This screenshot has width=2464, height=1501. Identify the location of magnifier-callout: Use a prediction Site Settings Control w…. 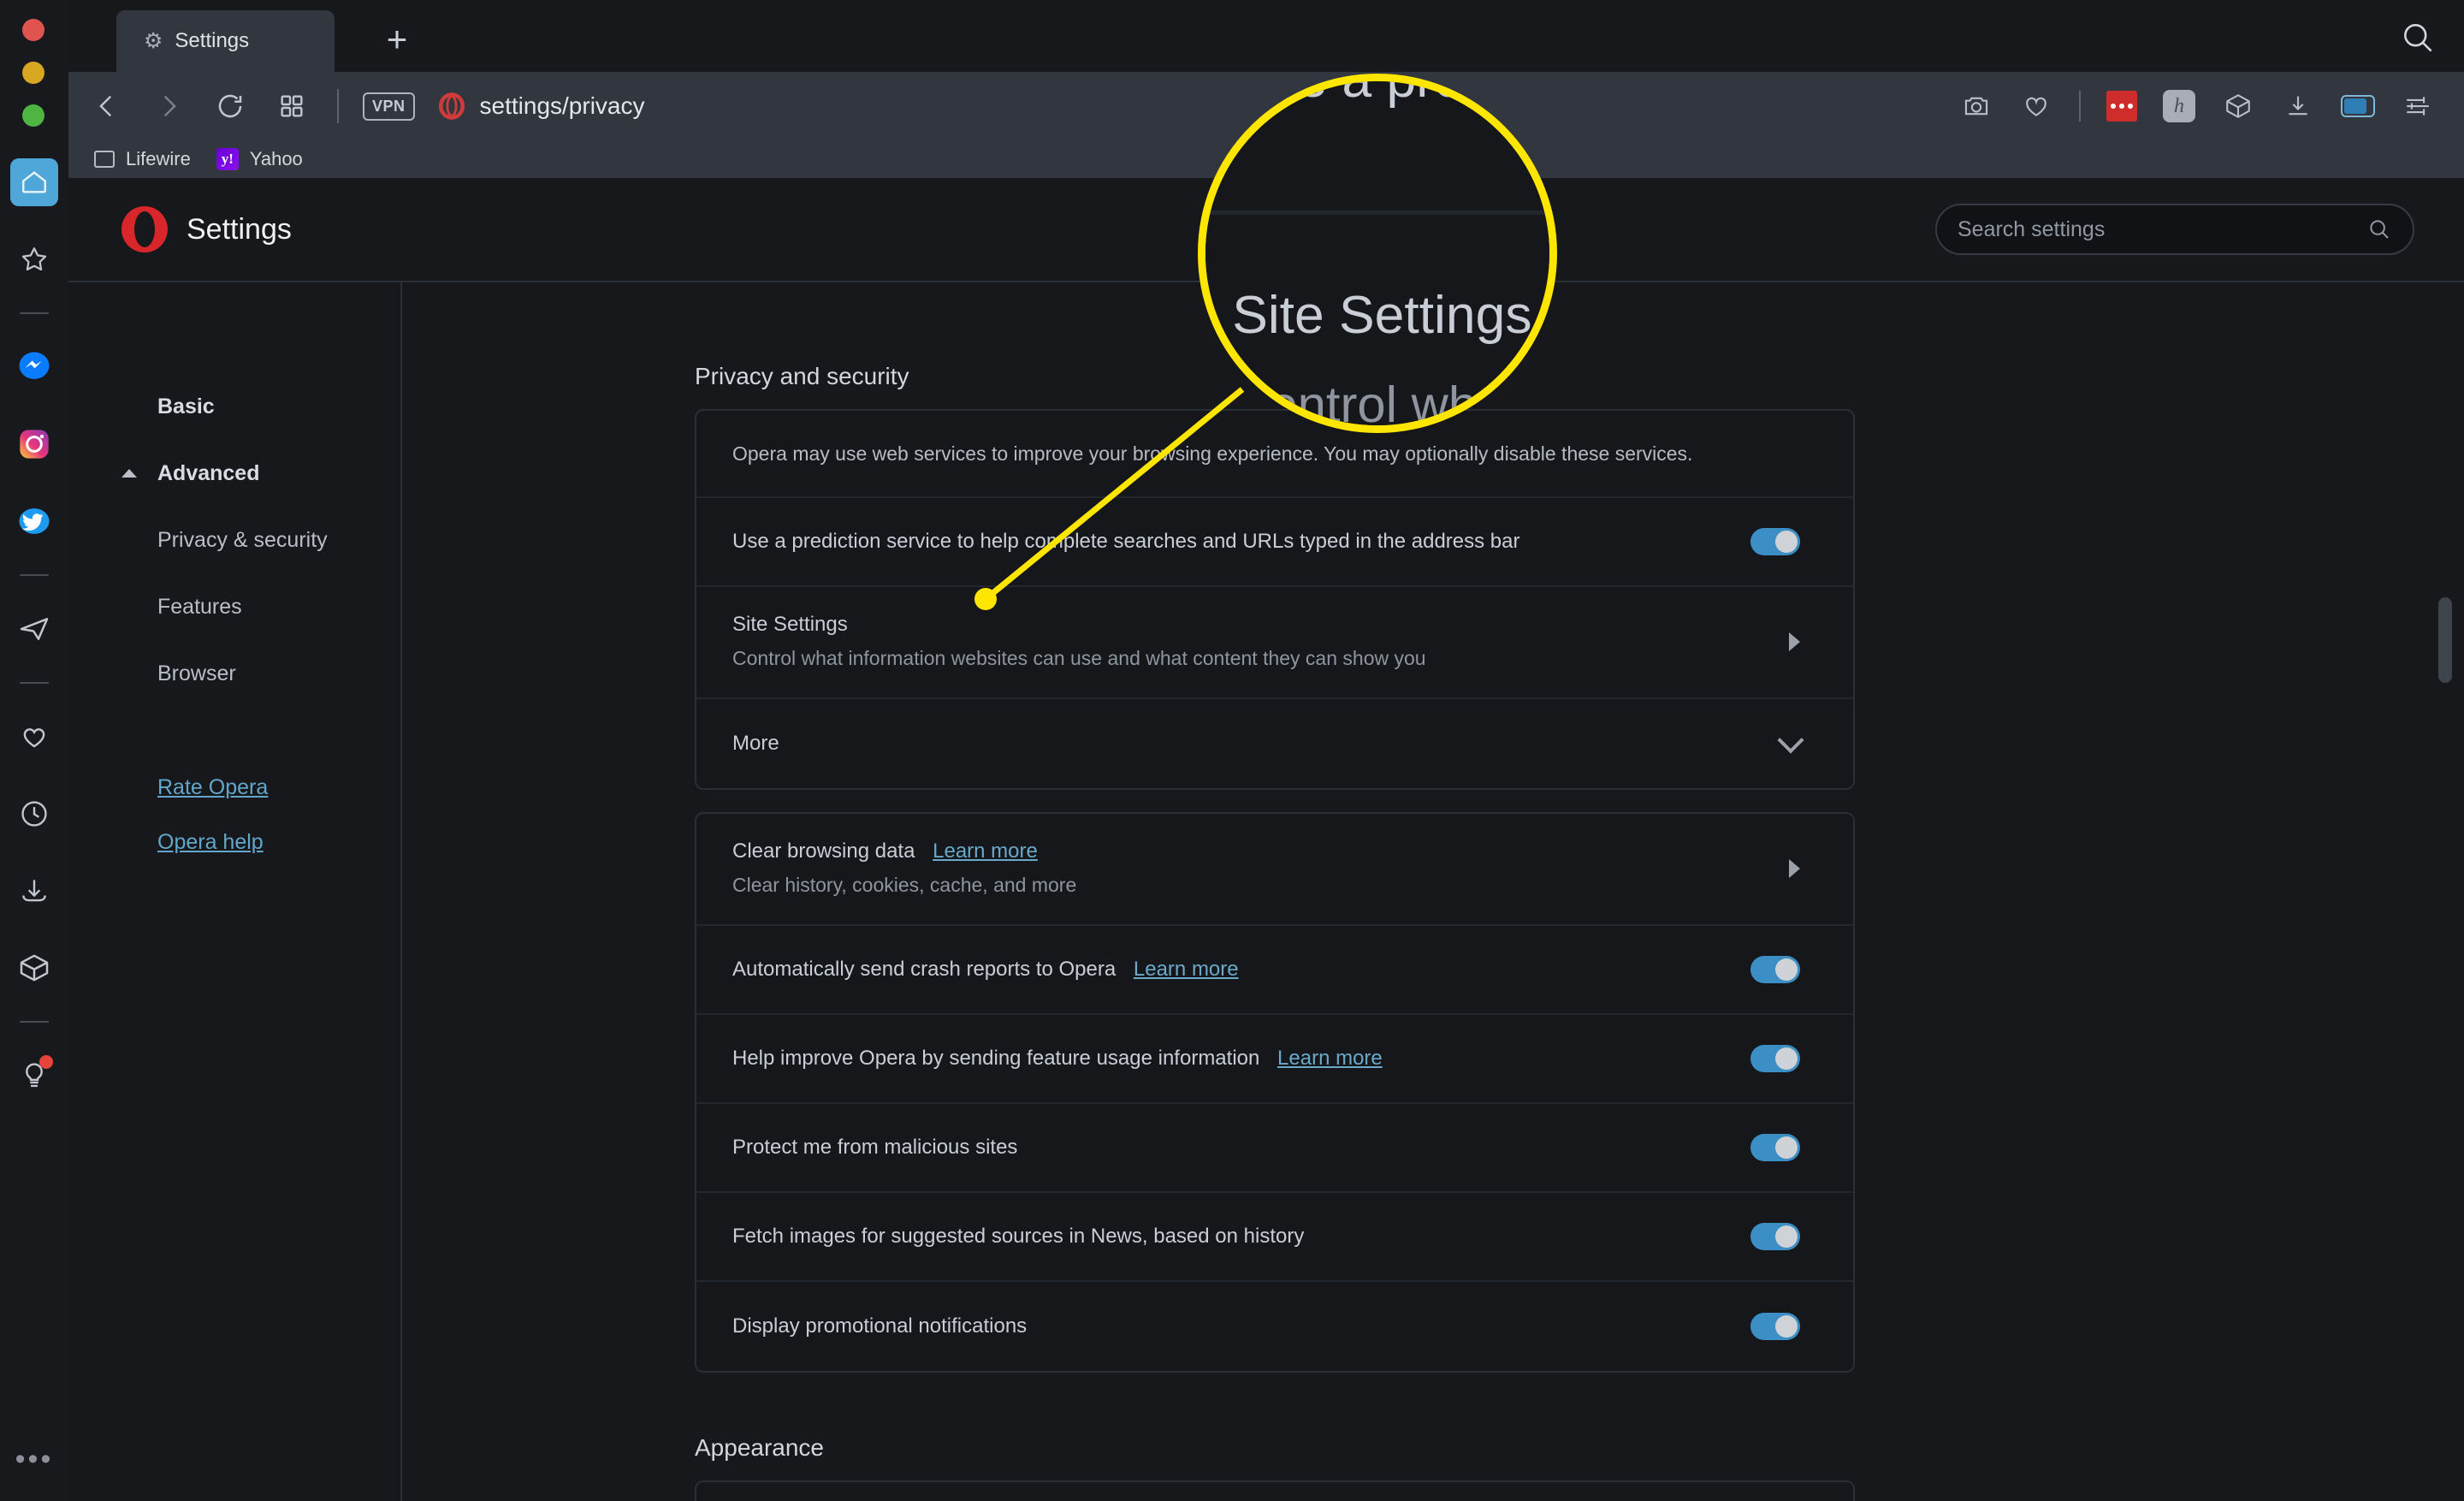
(1377, 254).